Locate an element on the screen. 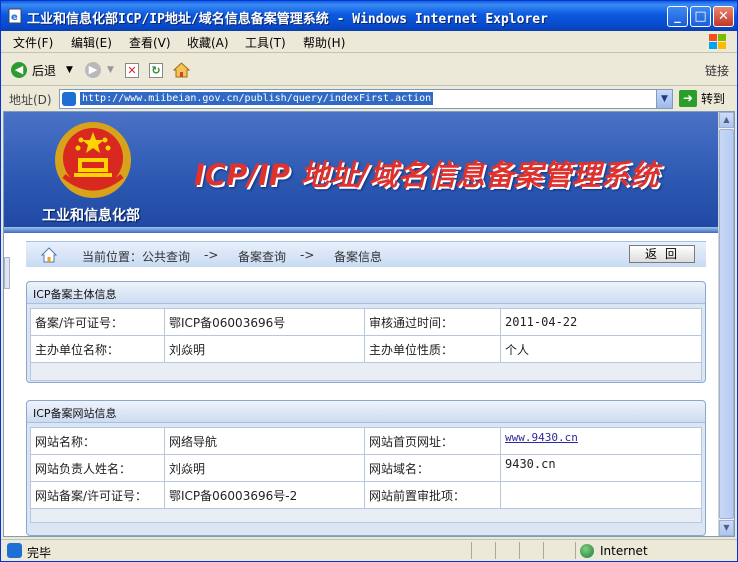 Image resolution: width=738 pixels, height=562 pixels. banner-stripe is located at coordinates (361, 230).